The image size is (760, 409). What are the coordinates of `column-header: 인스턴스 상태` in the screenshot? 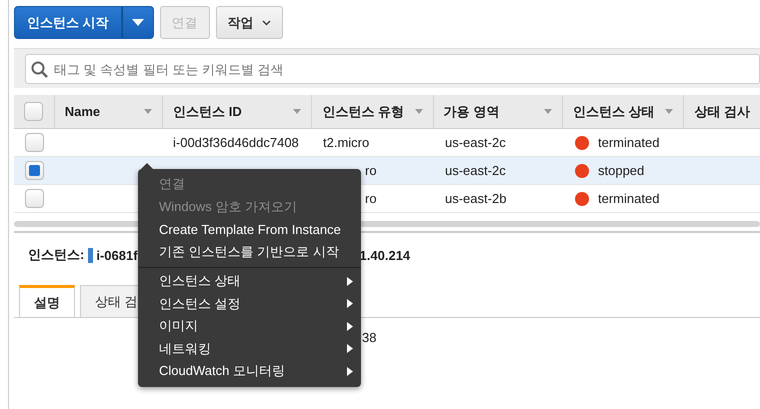 It's located at (614, 111).